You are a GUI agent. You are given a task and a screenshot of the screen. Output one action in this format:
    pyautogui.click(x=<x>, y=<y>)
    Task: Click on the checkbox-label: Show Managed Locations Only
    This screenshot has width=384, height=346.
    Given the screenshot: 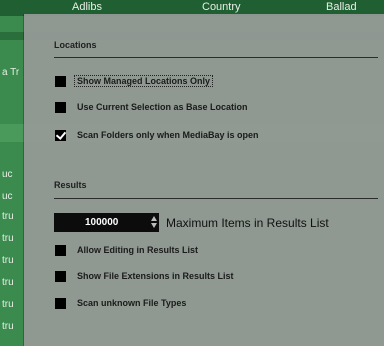 What is the action you would take?
    pyautogui.click(x=144, y=81)
    